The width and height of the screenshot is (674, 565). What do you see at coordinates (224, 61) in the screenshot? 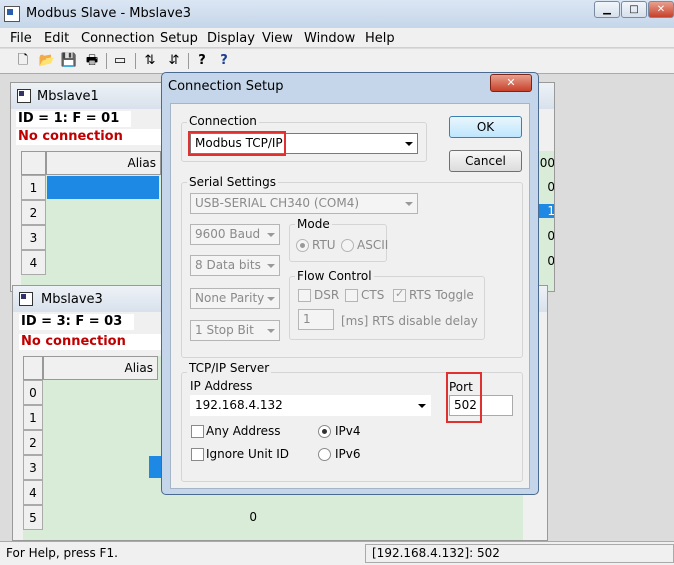
I see `context-help-icon: ?` at bounding box center [224, 61].